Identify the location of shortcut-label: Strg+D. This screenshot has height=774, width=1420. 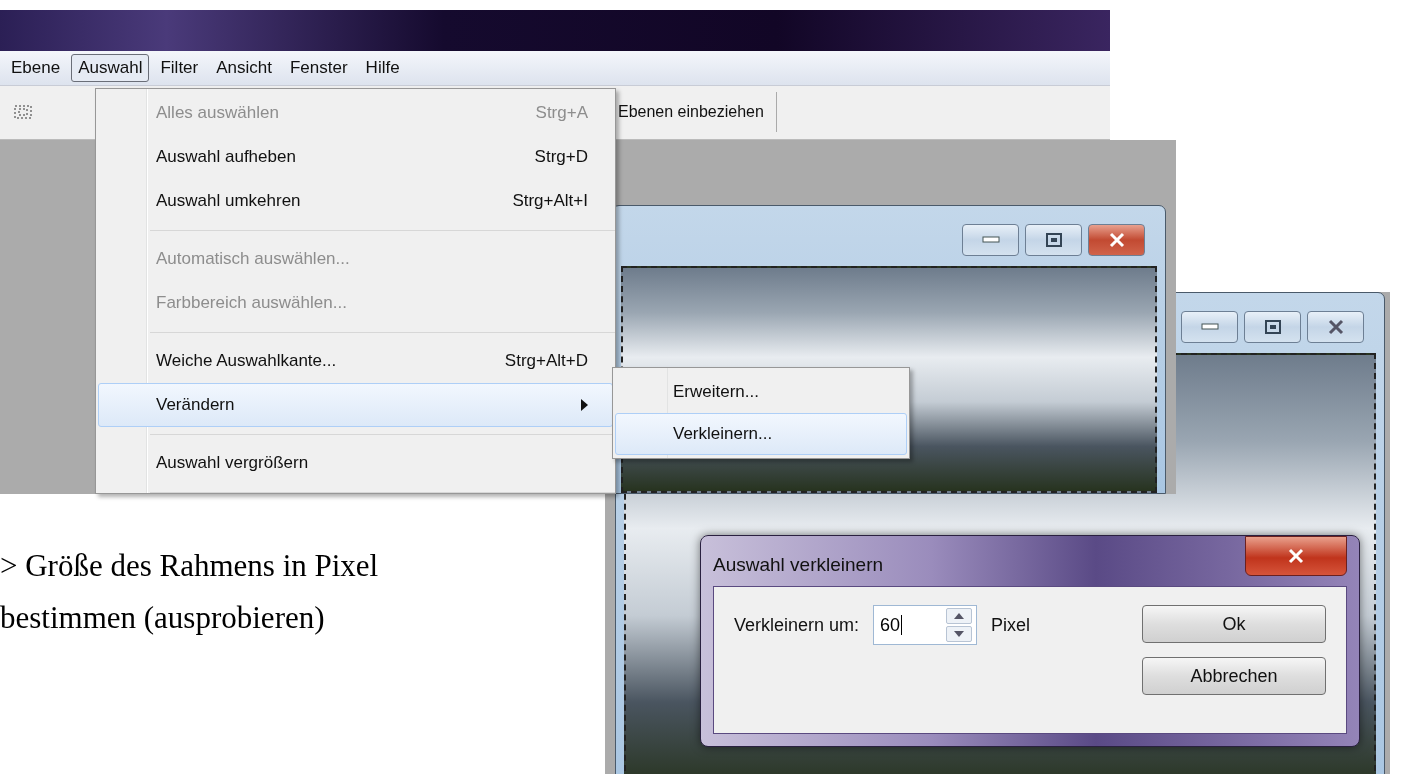
(561, 157).